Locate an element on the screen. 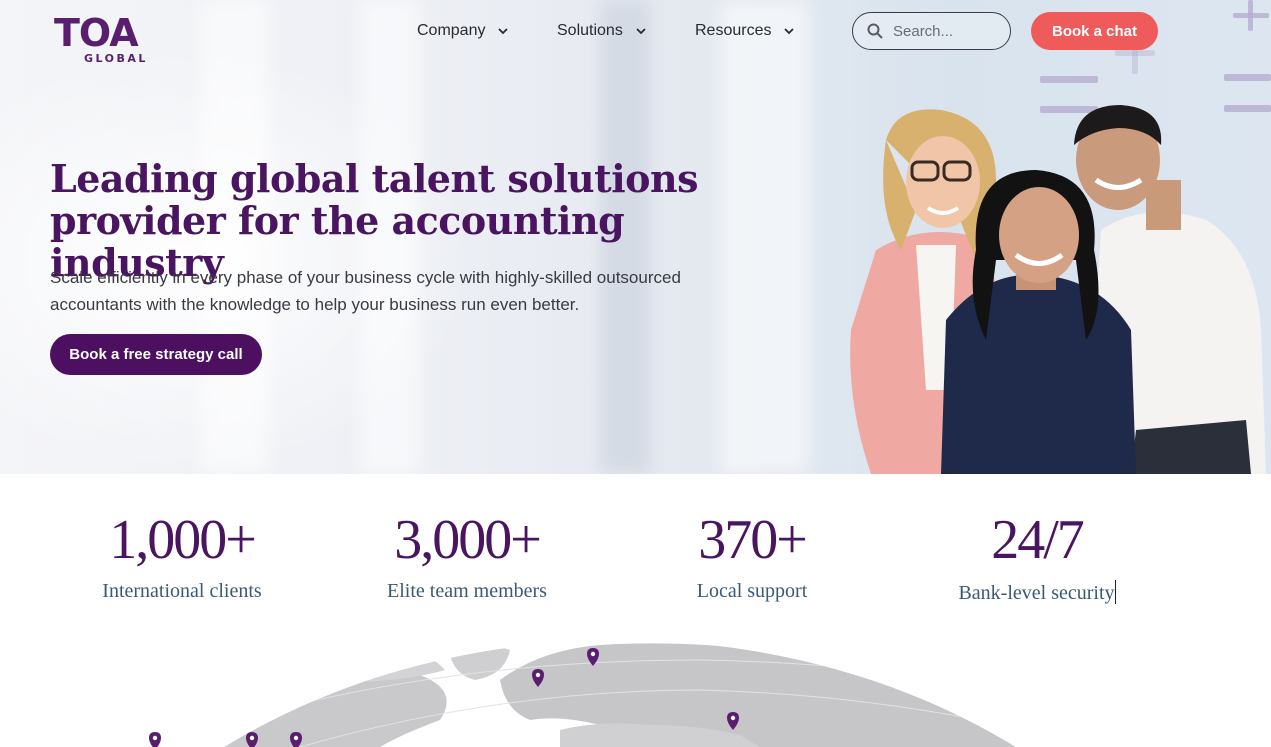  stat-value: 3,000+ is located at coordinates (468, 540).